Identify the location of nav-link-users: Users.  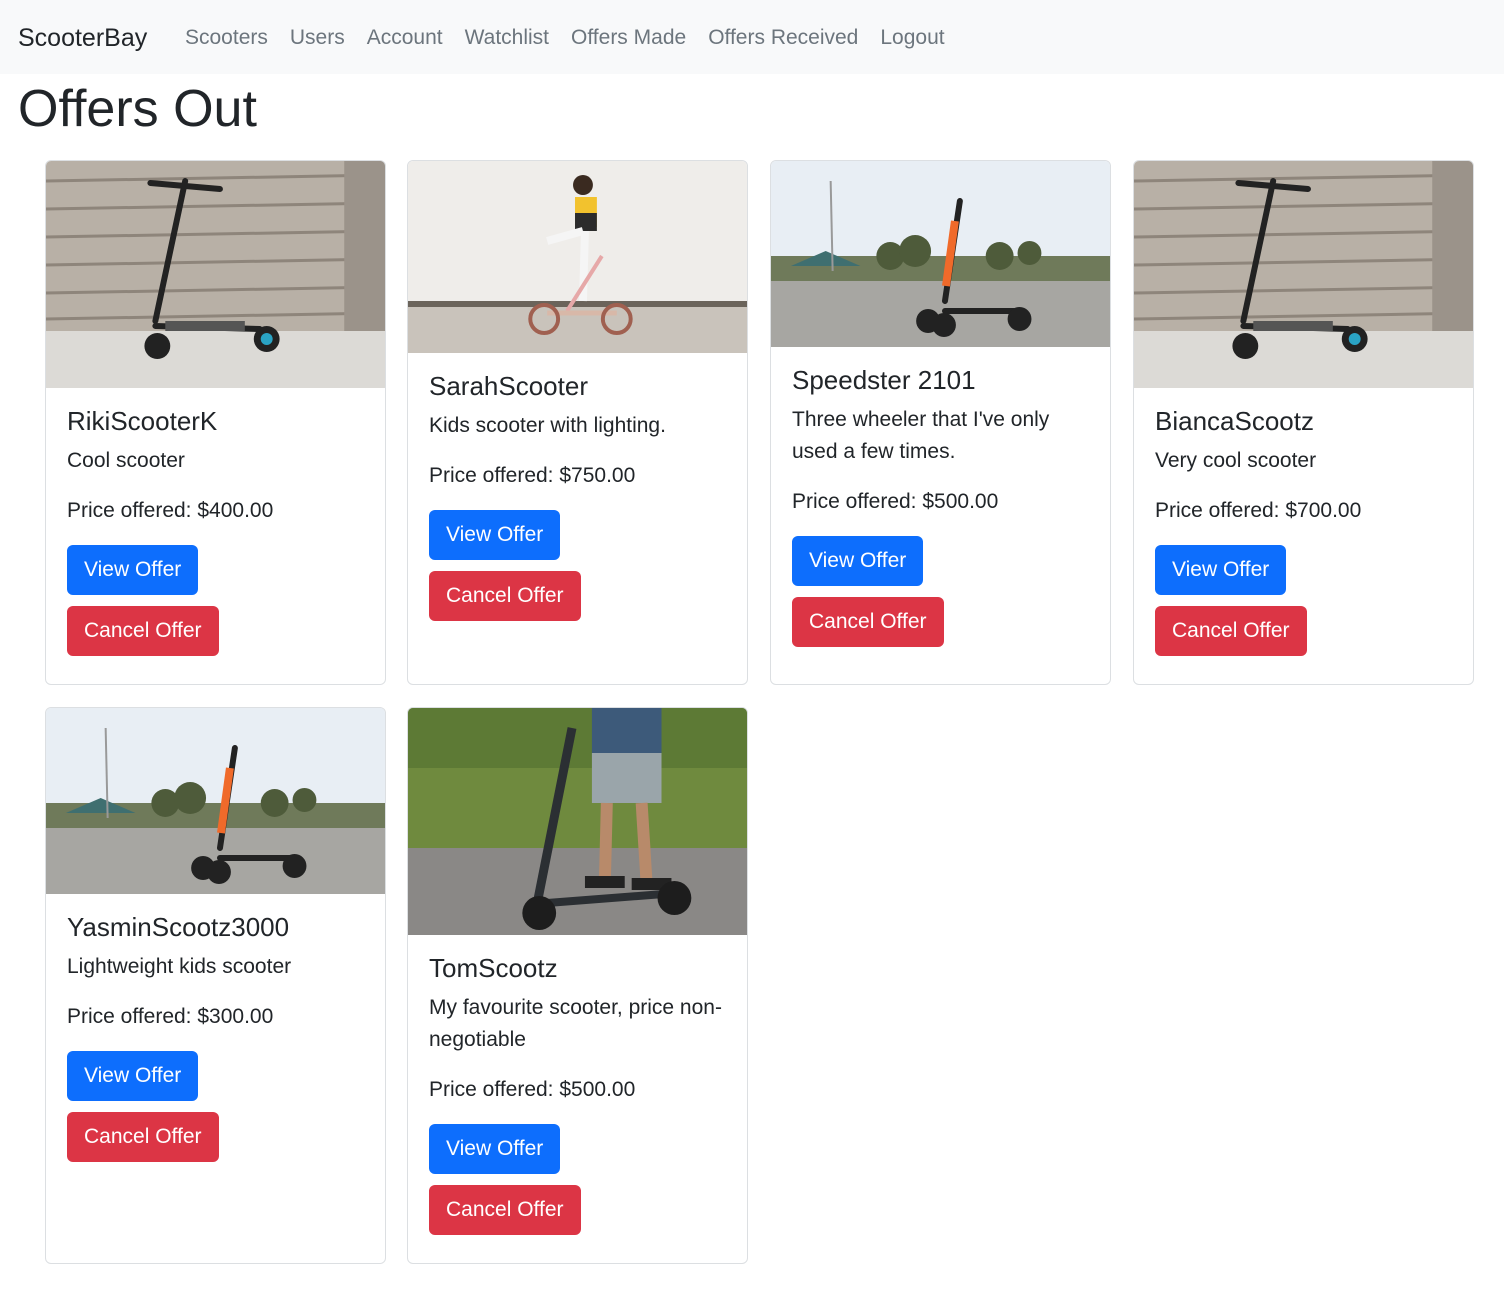
(317, 38).